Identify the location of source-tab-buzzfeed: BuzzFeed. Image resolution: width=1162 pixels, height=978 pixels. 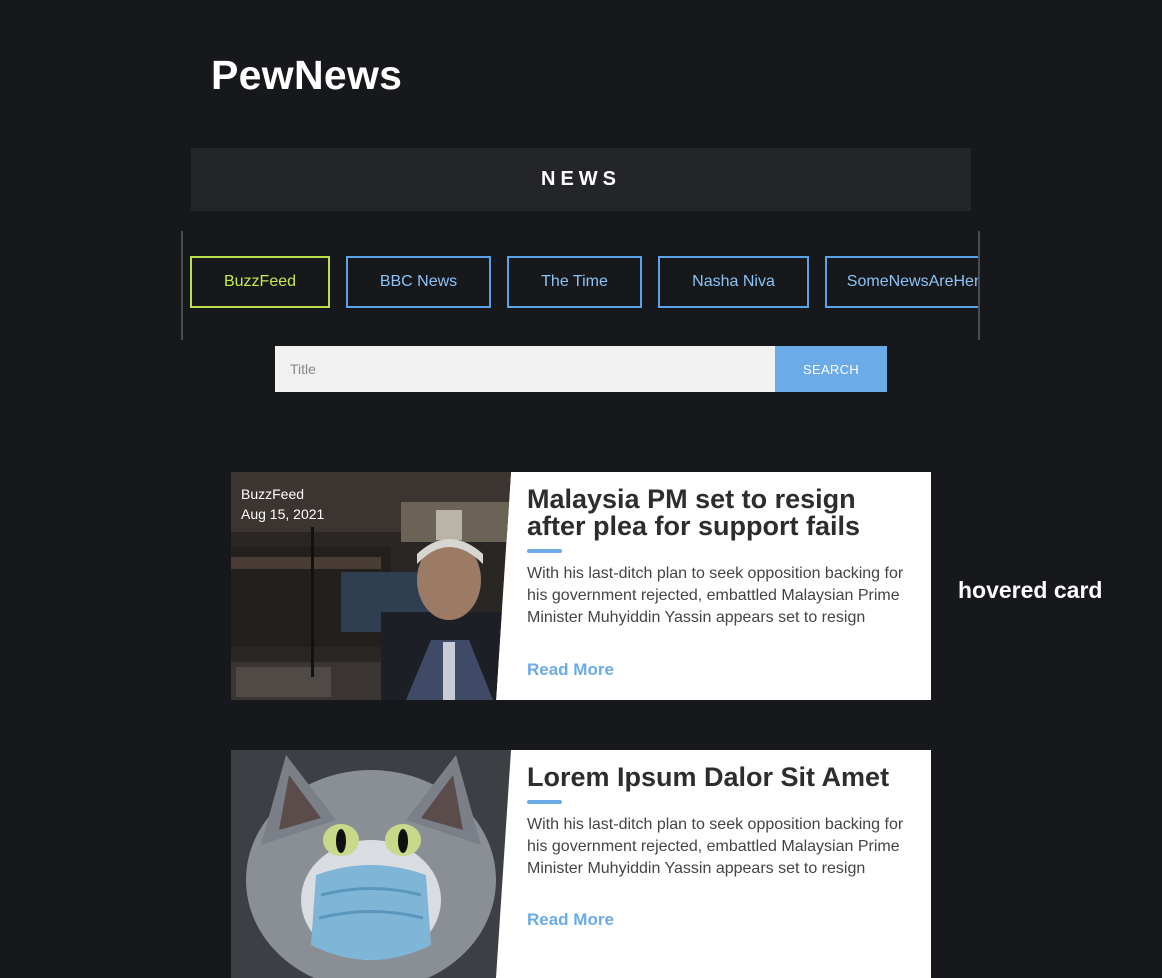
(260, 282).